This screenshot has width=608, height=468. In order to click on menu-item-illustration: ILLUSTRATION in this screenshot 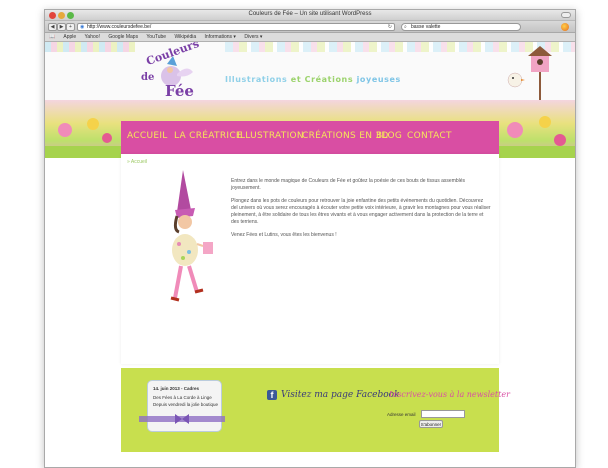, I will do `click(270, 136)`.